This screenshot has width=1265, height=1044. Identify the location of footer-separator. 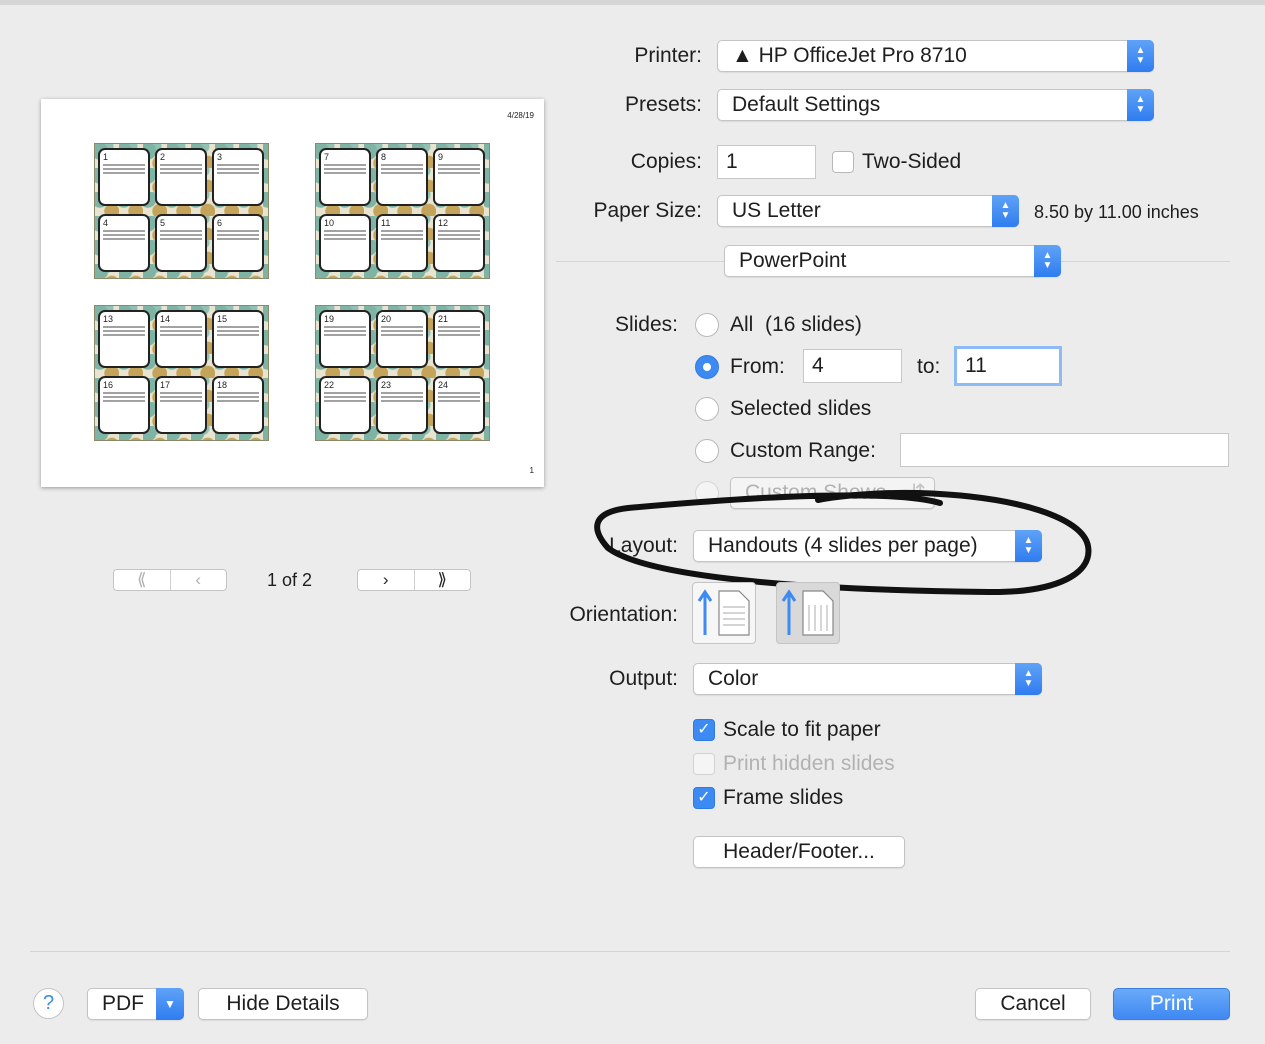
(630, 951).